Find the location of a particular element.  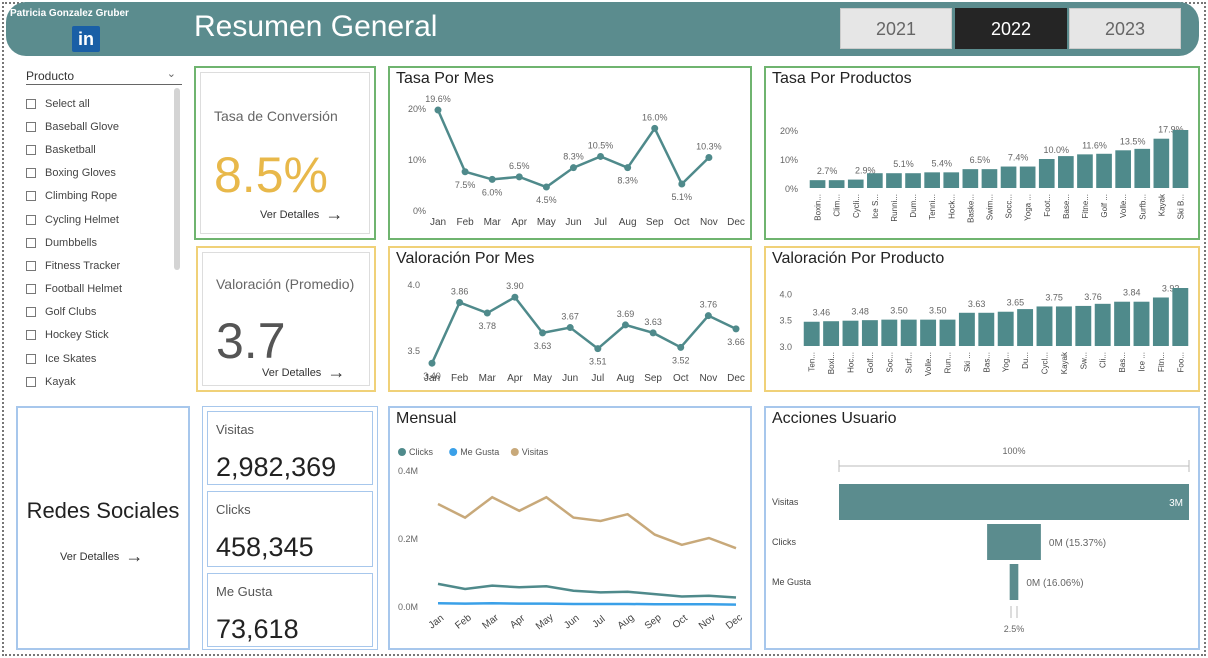

slicer-item-label: Basketball is located at coordinates (70, 149).